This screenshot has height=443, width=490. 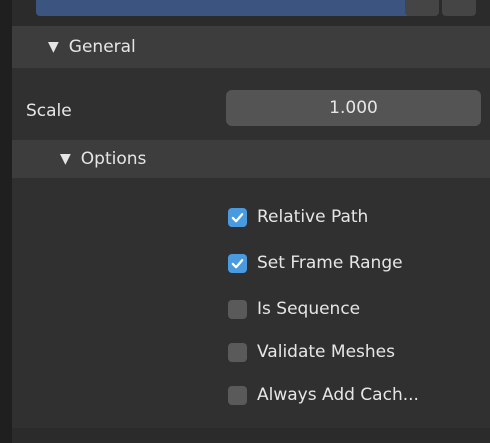 I want to click on left-margin-strip, so click(x=6, y=221).